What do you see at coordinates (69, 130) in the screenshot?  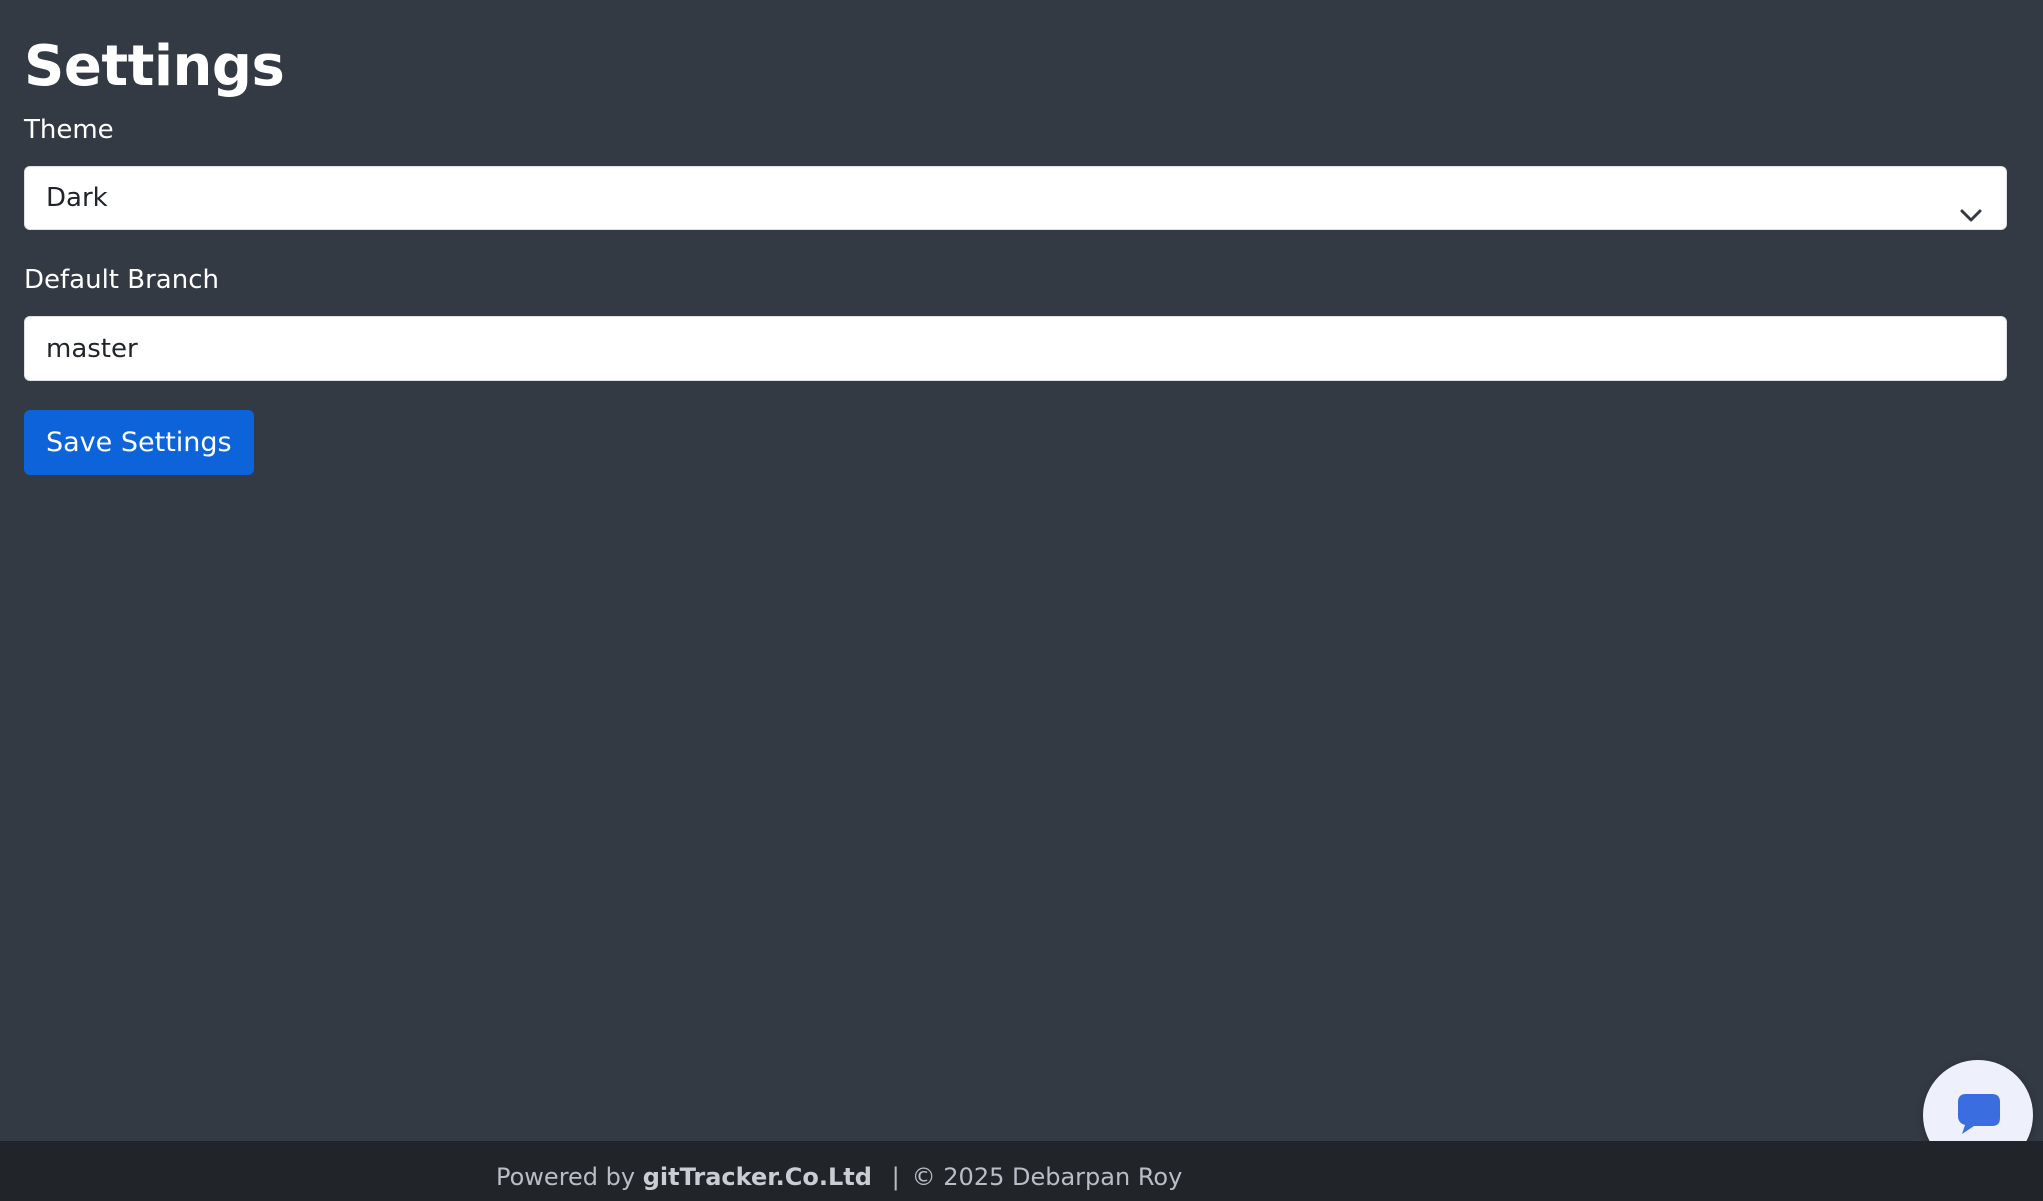 I see `theme-label: Theme` at bounding box center [69, 130].